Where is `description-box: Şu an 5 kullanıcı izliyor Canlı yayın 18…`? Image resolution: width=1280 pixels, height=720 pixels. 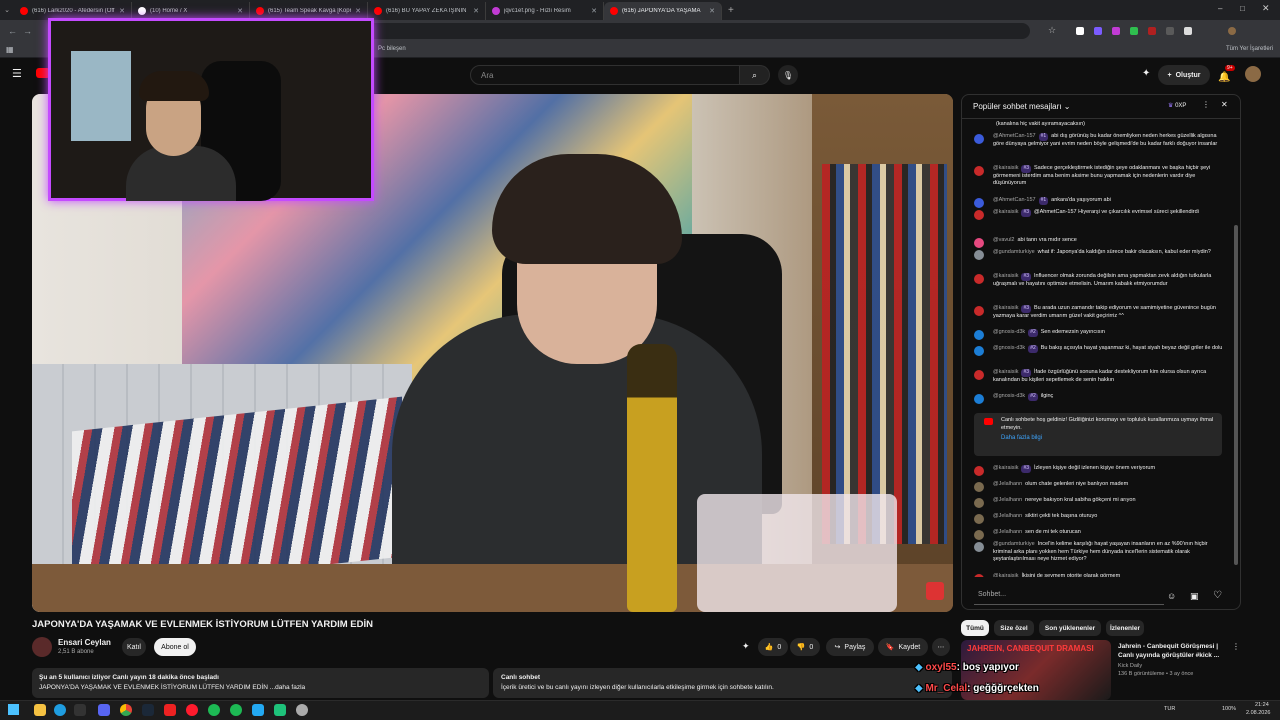 description-box: Şu an 5 kullanıcı izliyor Canlı yayın 18… is located at coordinates (260, 683).